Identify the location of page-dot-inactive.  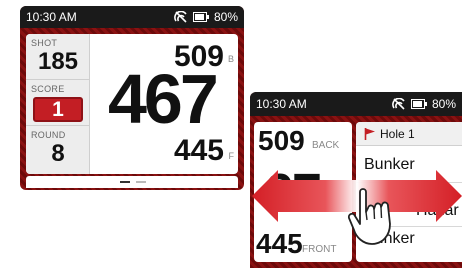
(141, 182).